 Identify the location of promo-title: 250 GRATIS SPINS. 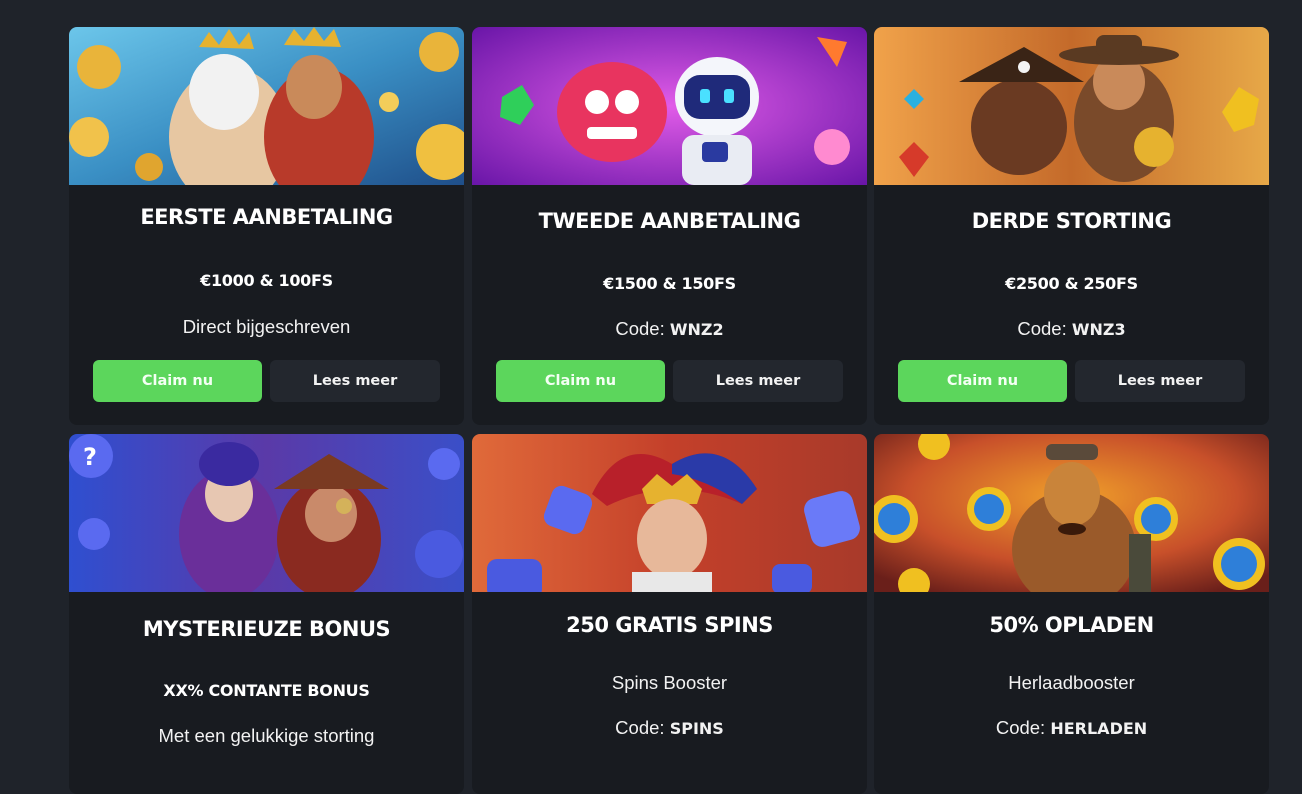
(669, 625).